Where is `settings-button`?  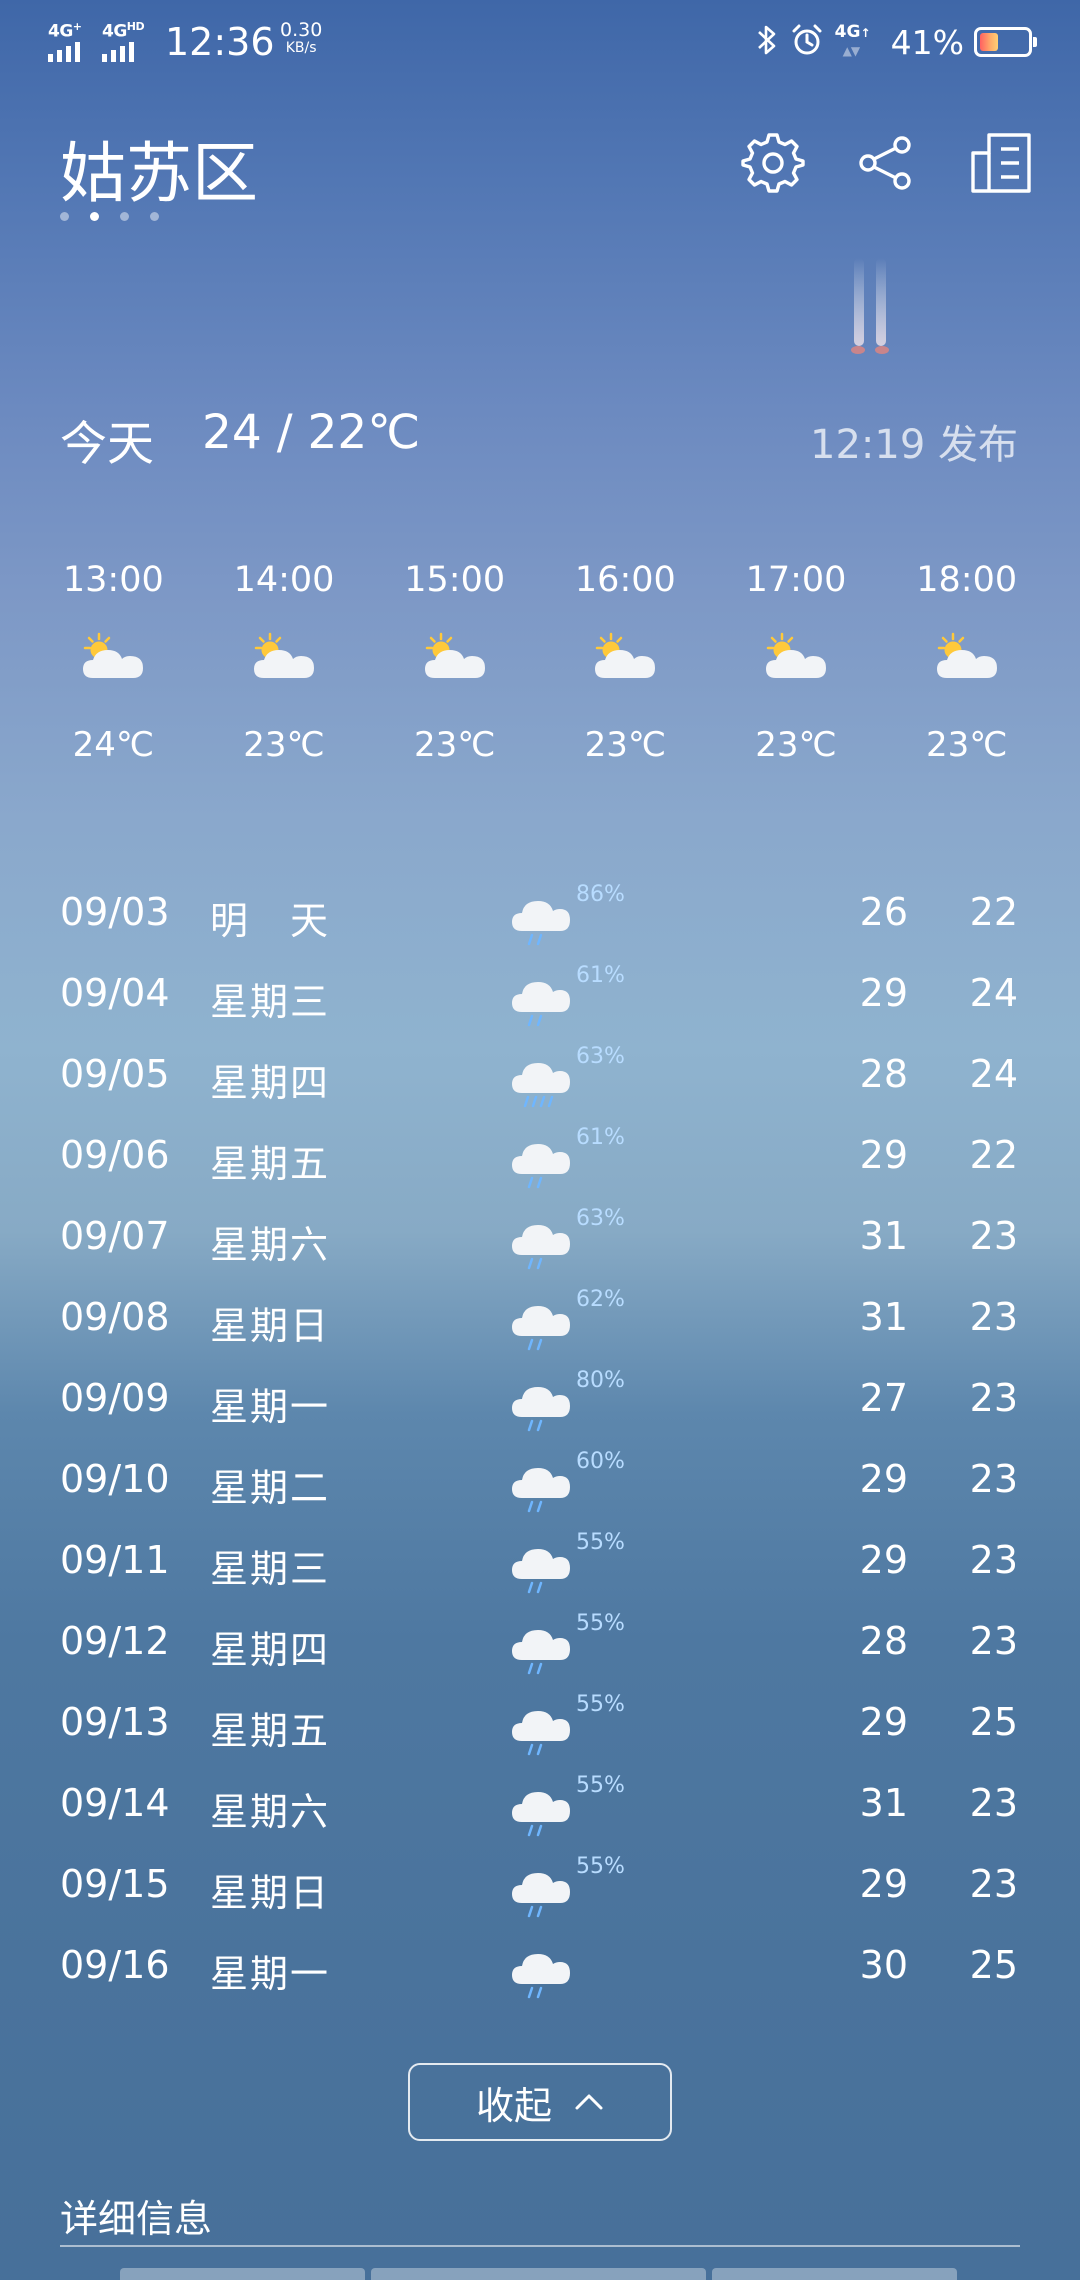
settings-button is located at coordinates (773, 163).